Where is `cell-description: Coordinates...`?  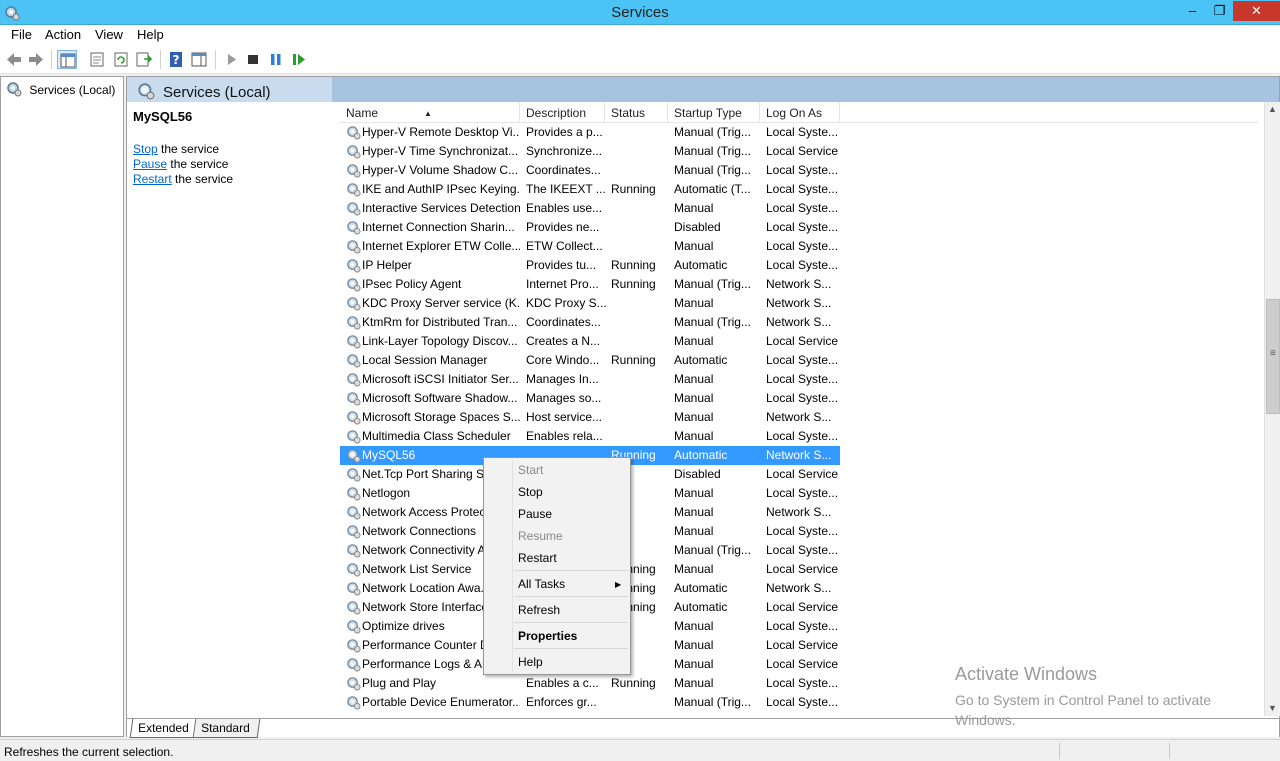
cell-description: Coordinates... is located at coordinates (563, 322).